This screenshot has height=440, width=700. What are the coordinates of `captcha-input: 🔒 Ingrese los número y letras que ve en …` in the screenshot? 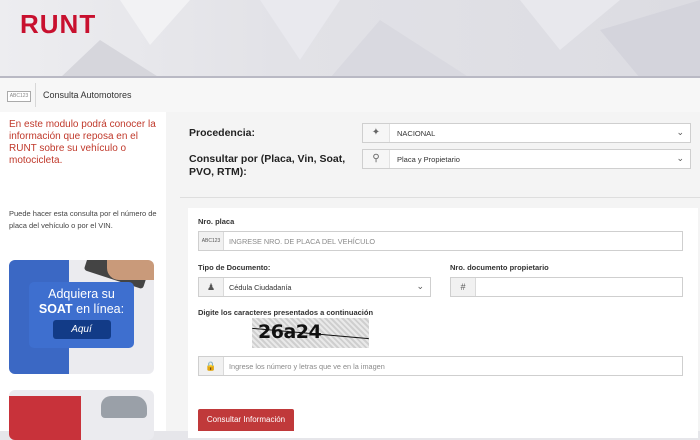 It's located at (440, 366).